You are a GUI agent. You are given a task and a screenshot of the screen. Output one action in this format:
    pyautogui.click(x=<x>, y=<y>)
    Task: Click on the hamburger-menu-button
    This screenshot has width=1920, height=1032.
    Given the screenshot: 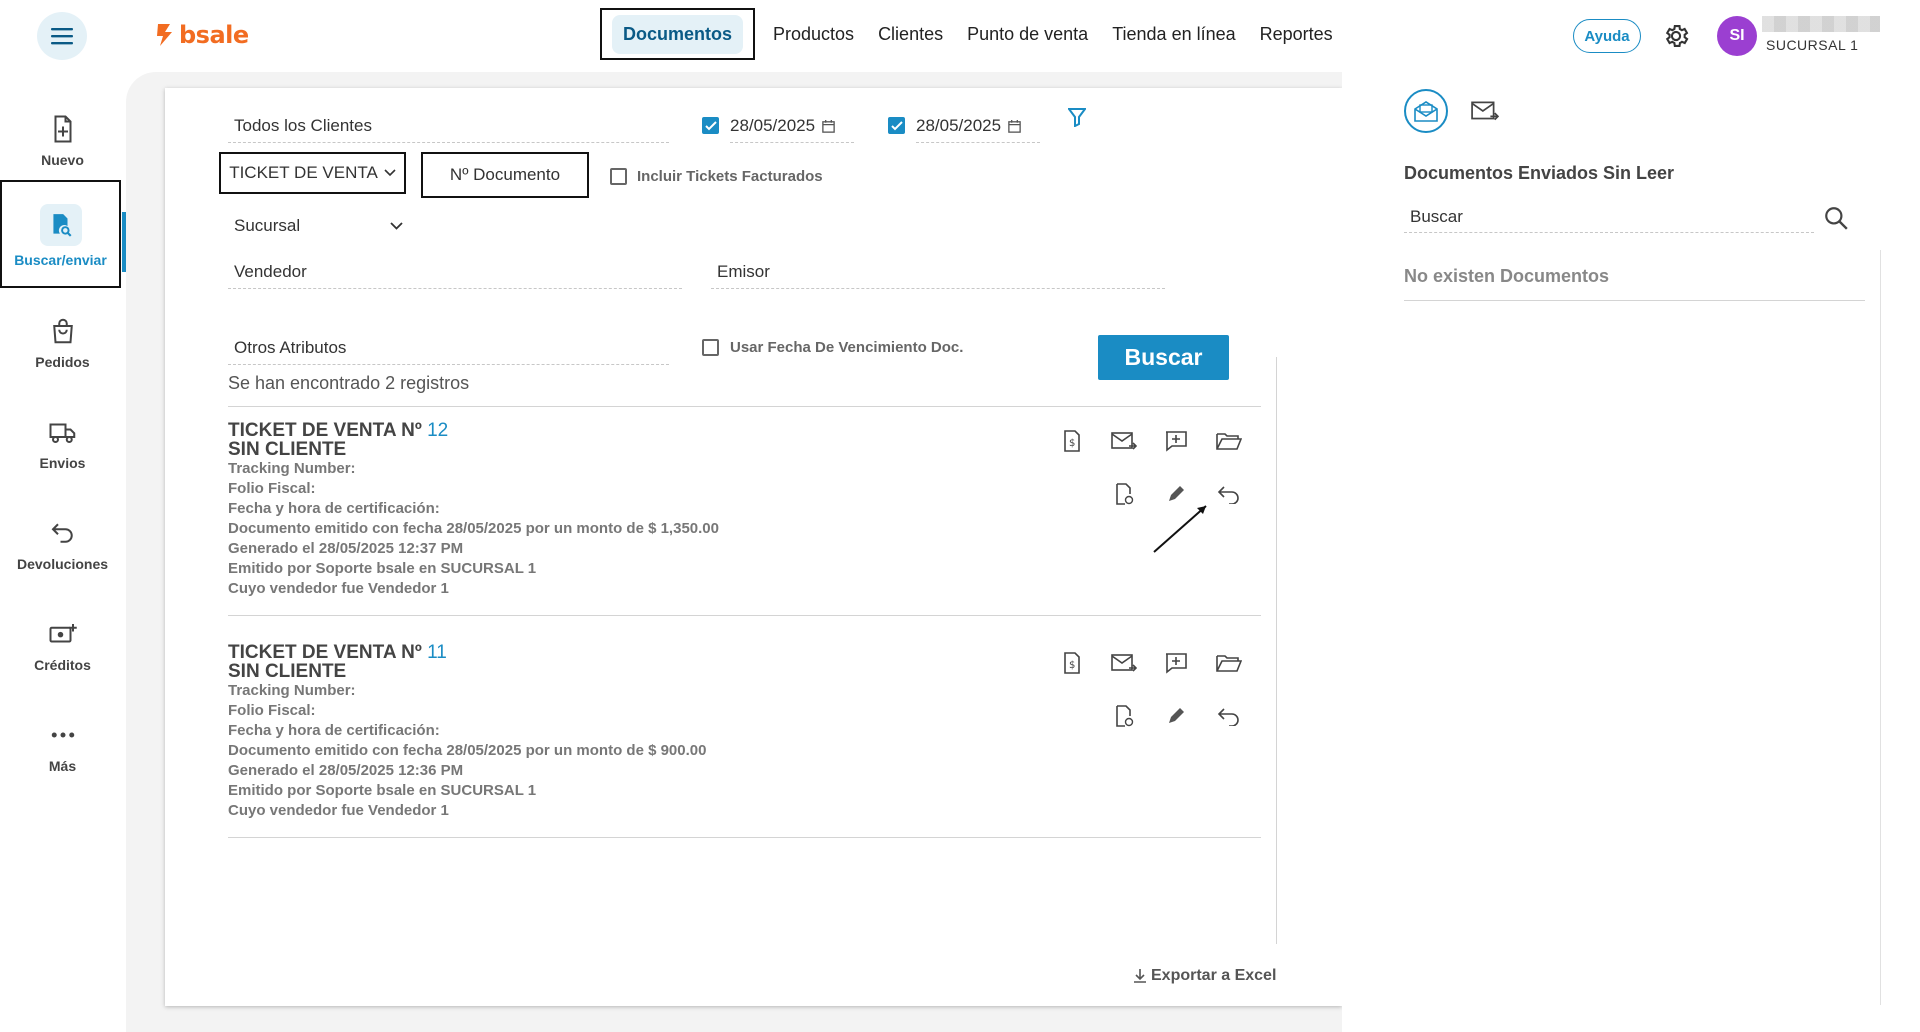 What is the action you would take?
    pyautogui.click(x=62, y=36)
    